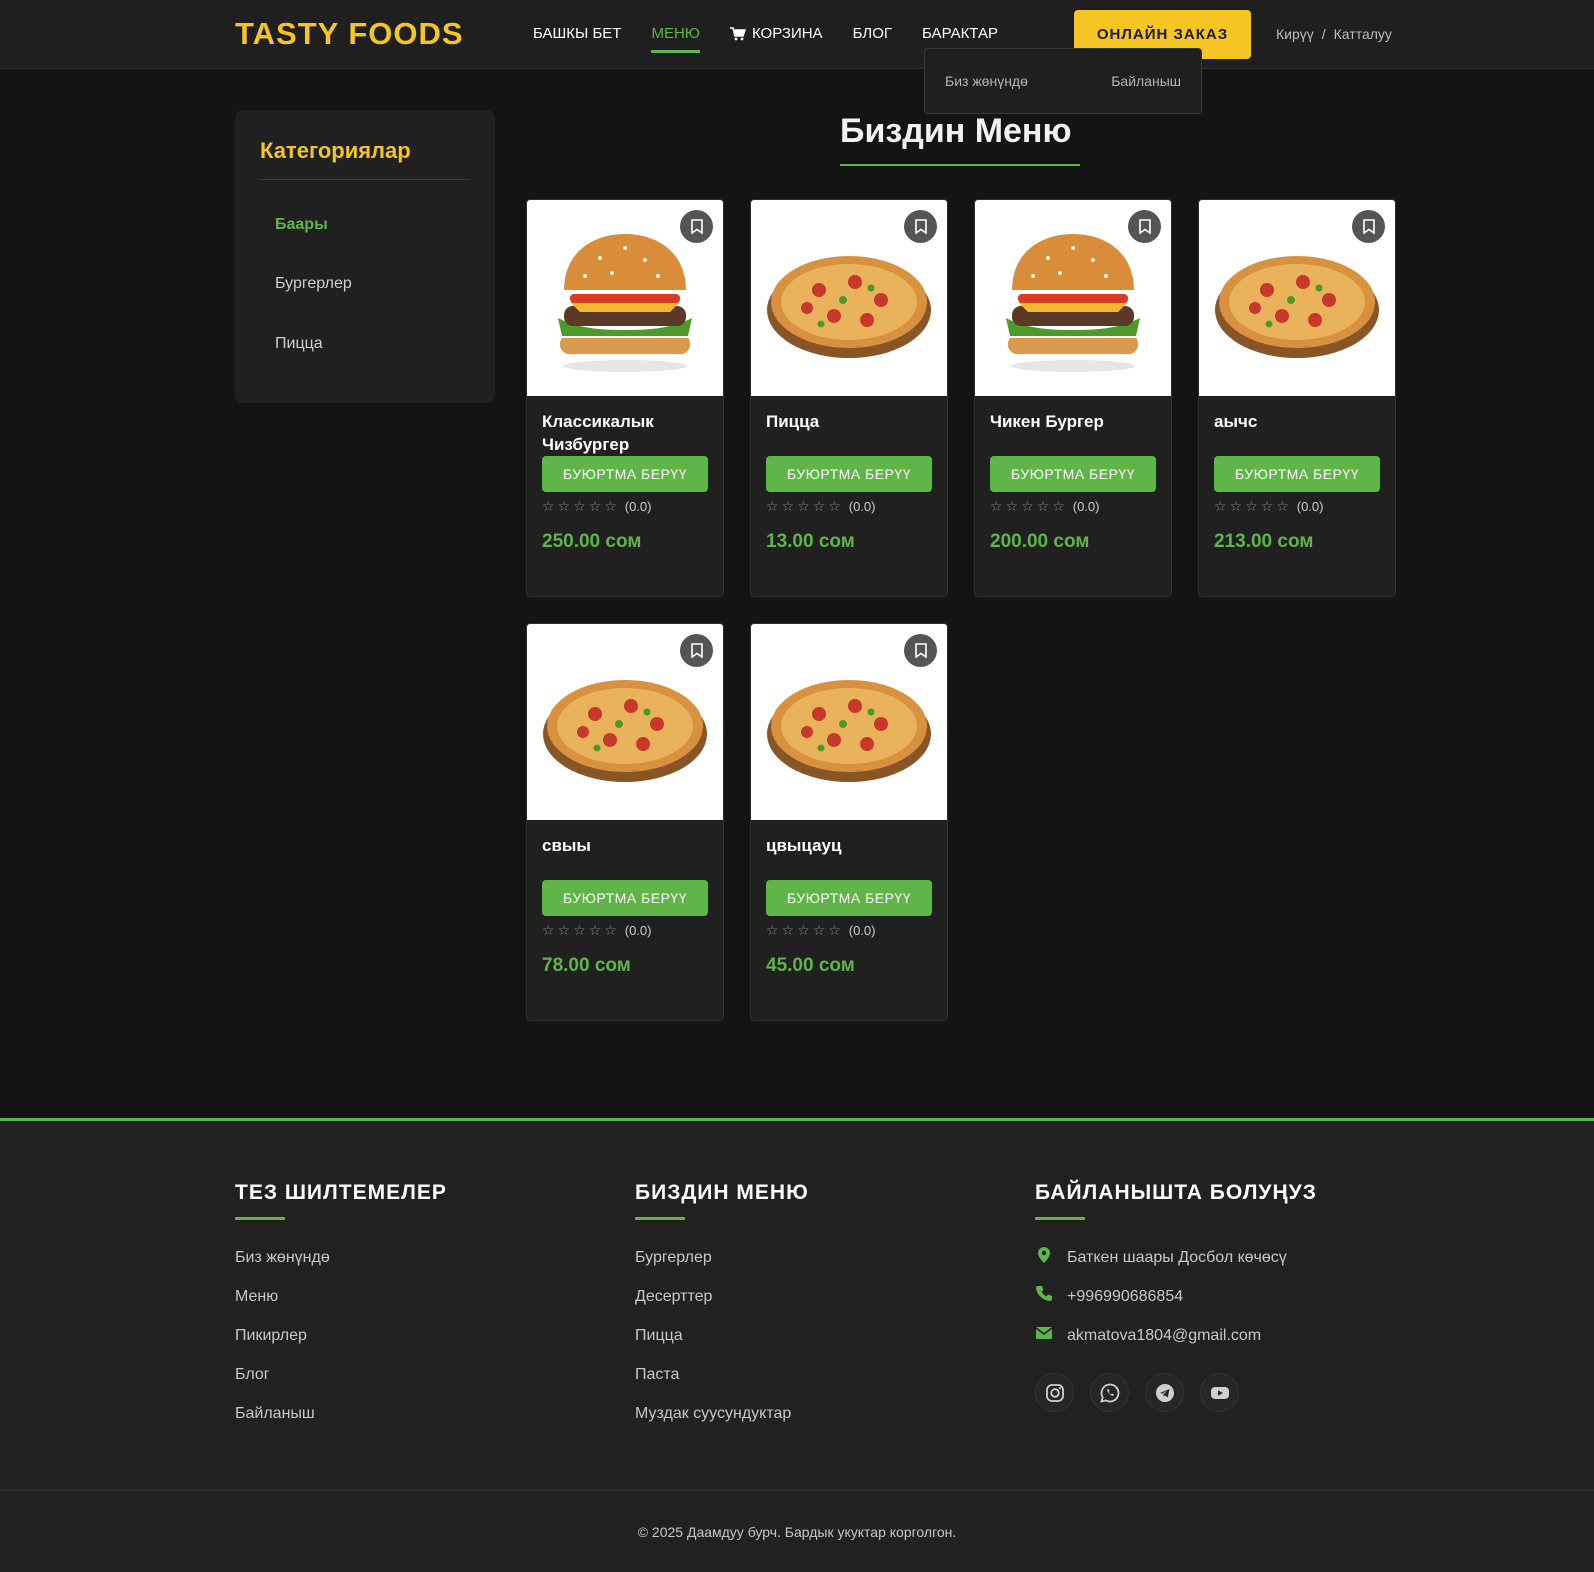  I want to click on main-nav: БАШКЫ БЕТ МЕНЮ КОРЗИНА БЛОГ БАРАКТАР, so click(765, 39).